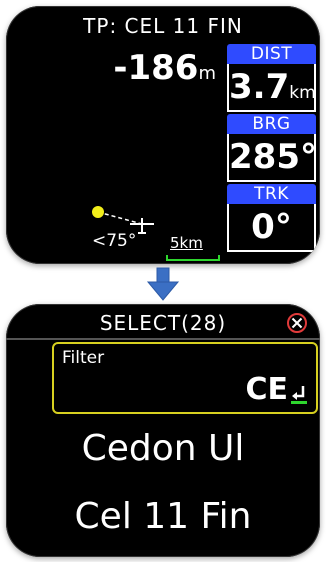 The height and width of the screenshot is (562, 326). Describe the element at coordinates (163, 516) in the screenshot. I see `list-item-cel-11-fin: Cel 11 Fin` at that location.